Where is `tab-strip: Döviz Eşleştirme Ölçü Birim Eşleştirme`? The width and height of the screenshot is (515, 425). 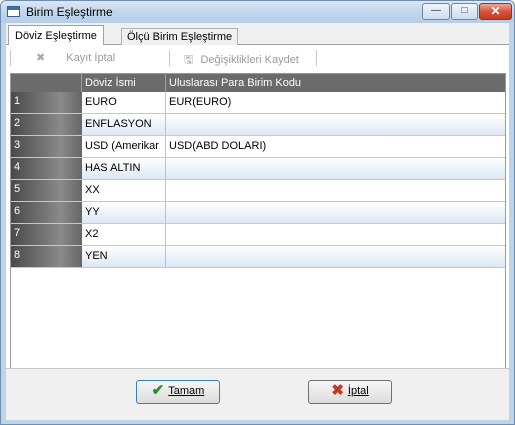 tab-strip: Döviz Eşleştirme Ölçü Birim Eşleştirme is located at coordinates (257, 34).